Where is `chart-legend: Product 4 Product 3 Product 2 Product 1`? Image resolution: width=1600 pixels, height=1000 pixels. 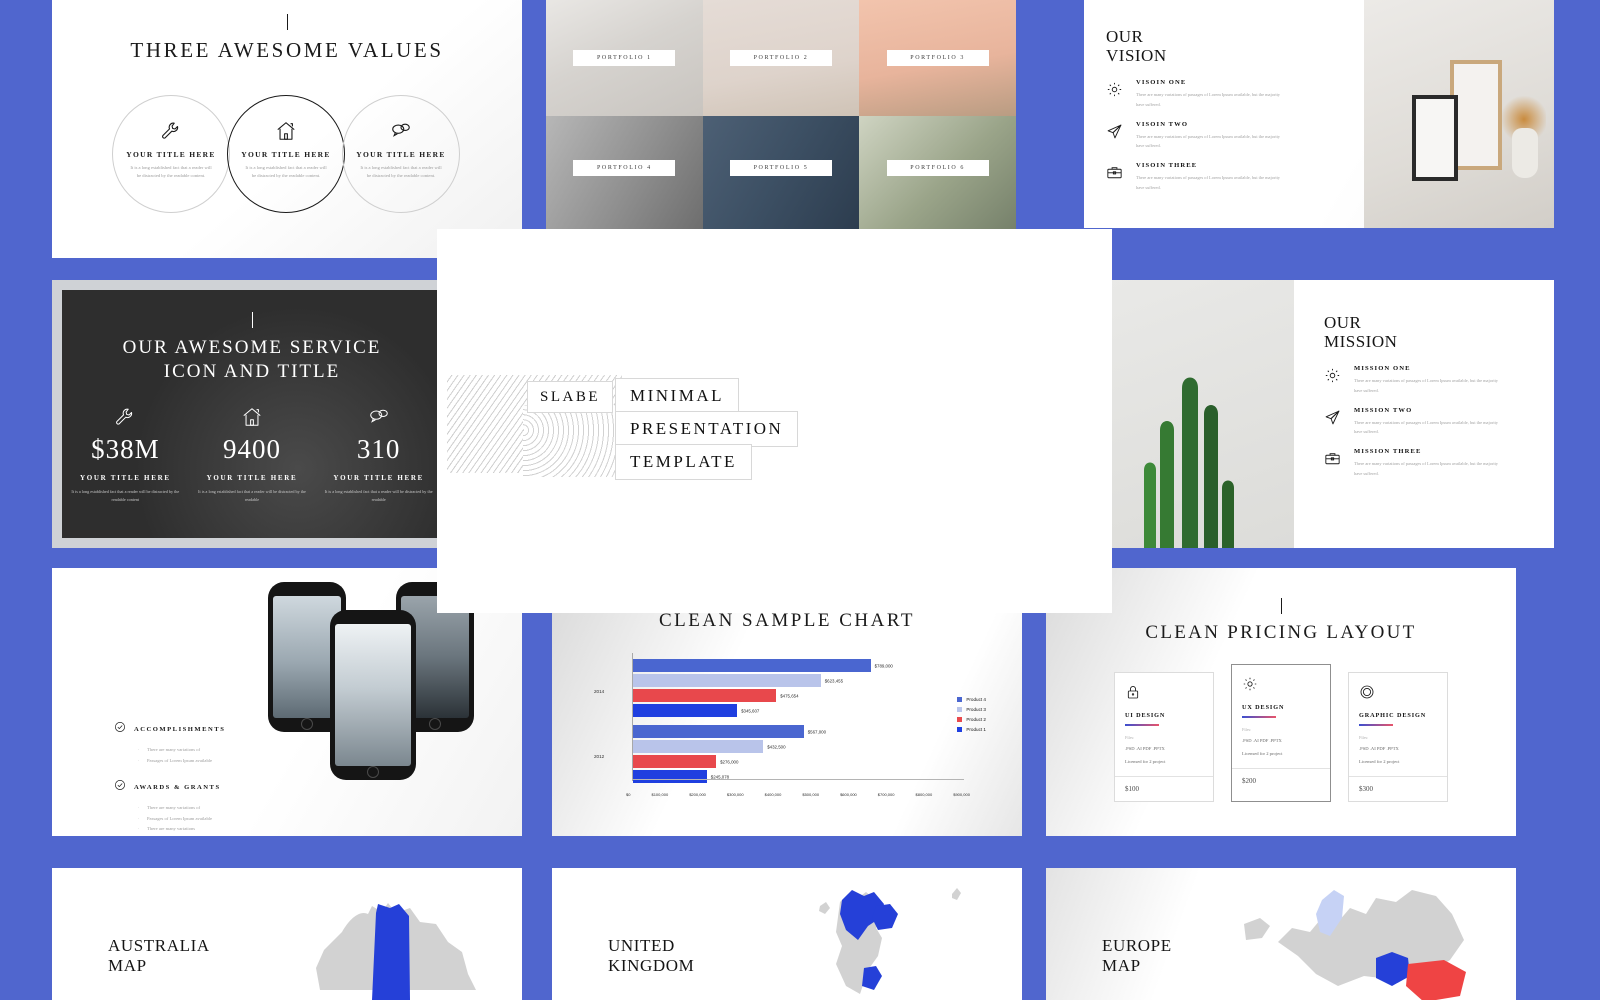 chart-legend: Product 4 Product 3 Product 2 Product 1 is located at coordinates (971, 717).